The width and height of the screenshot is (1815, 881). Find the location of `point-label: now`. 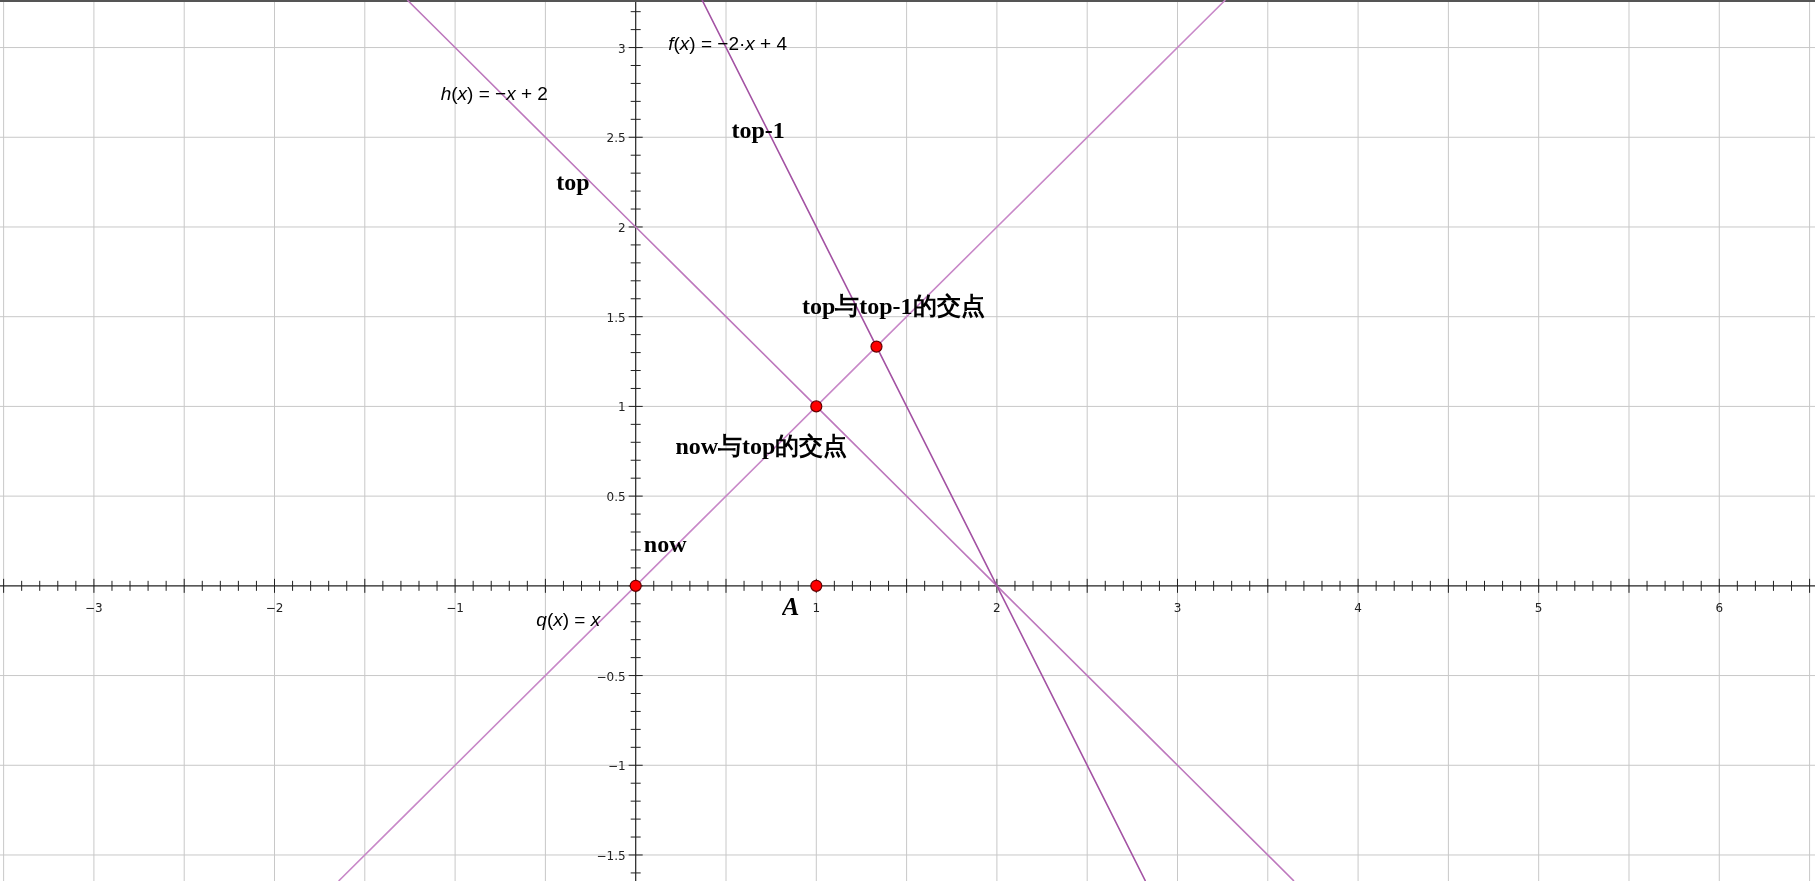

point-label: now is located at coordinates (665, 545).